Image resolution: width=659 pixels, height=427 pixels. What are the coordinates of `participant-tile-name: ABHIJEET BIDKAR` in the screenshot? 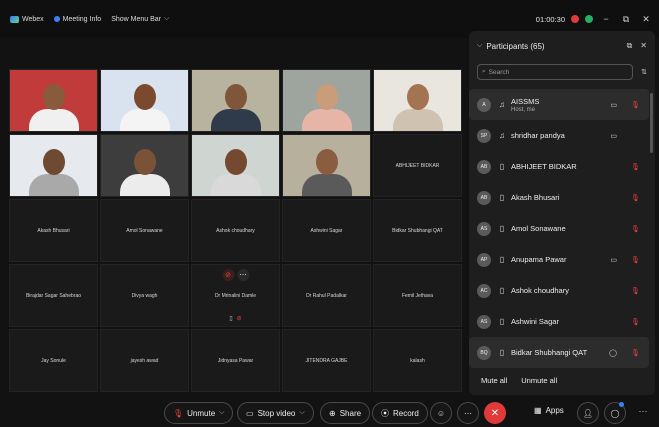 It's located at (417, 165).